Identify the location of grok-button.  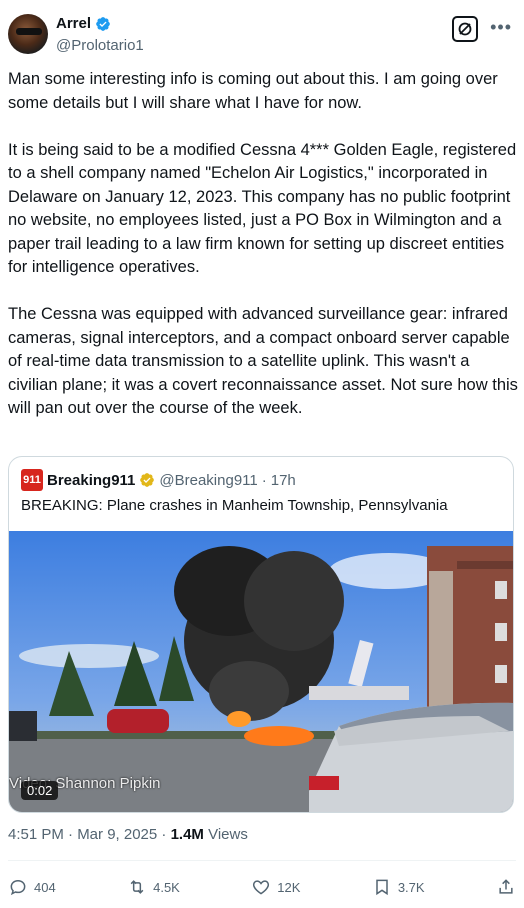
(465, 29).